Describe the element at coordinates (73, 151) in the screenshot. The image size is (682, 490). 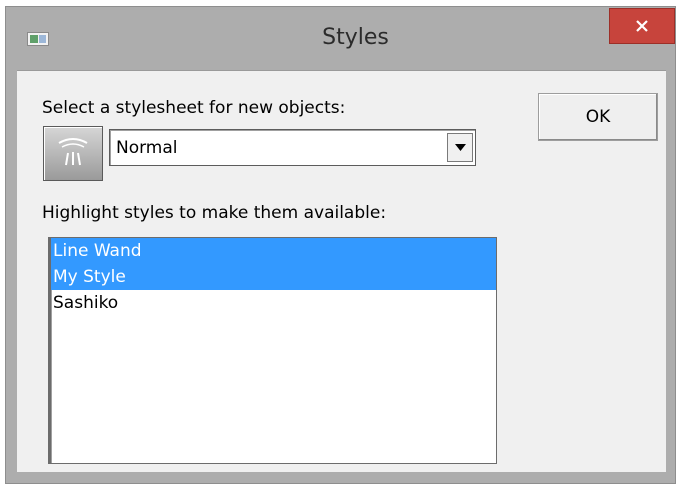
I see `style-brush-icon` at that location.